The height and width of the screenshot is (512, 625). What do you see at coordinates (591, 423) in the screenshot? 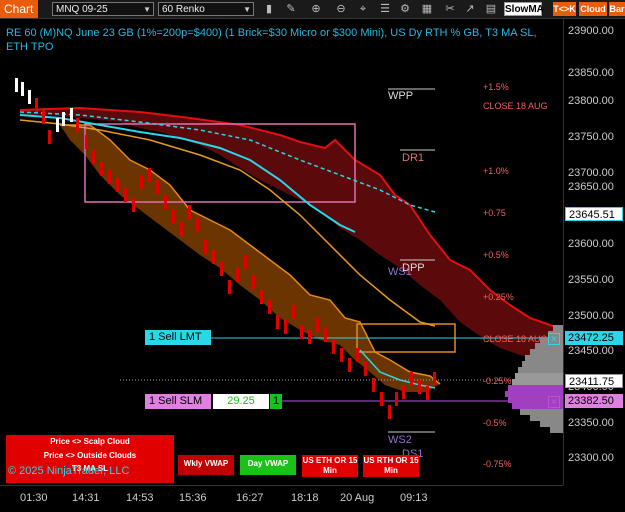
I see `y-tick: 23350.00` at bounding box center [591, 423].